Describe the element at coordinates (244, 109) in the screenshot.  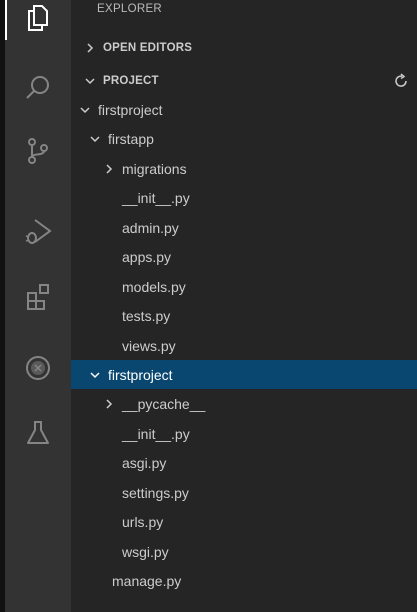
I see `folder-firstproject-root: firstproject` at that location.